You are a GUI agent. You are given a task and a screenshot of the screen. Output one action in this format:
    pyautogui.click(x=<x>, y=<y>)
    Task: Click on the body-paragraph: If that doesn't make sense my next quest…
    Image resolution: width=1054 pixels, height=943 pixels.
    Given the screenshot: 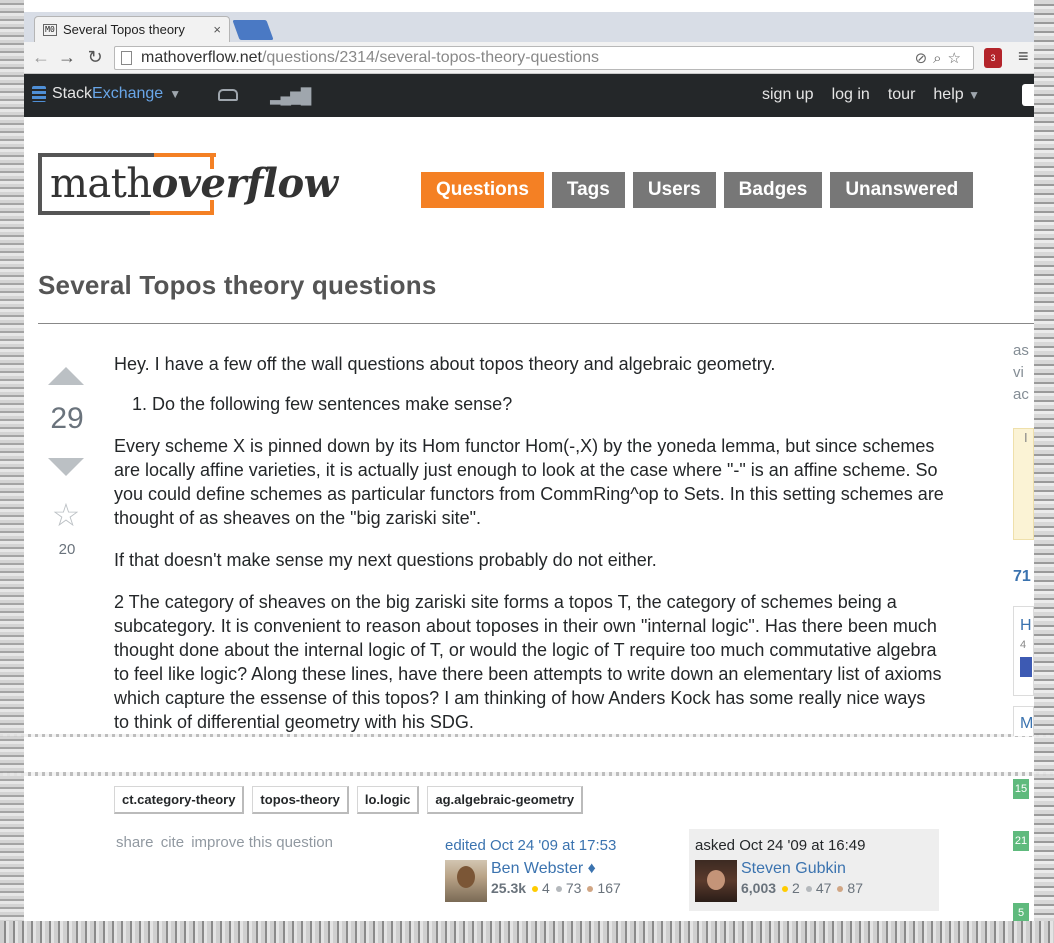 What is the action you would take?
    pyautogui.click(x=385, y=560)
    